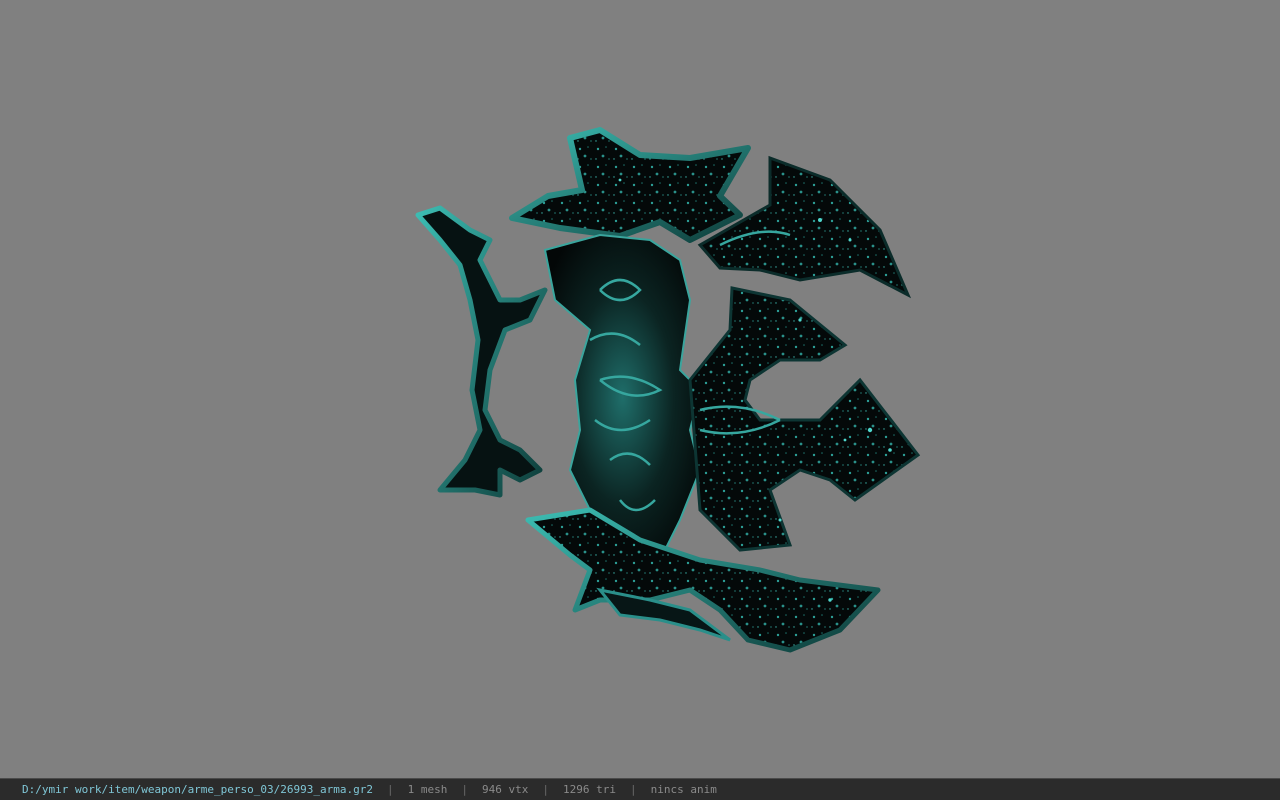 The width and height of the screenshot is (1280, 800). Describe the element at coordinates (481, 351) in the screenshot. I see `model-part-left-arm` at that location.